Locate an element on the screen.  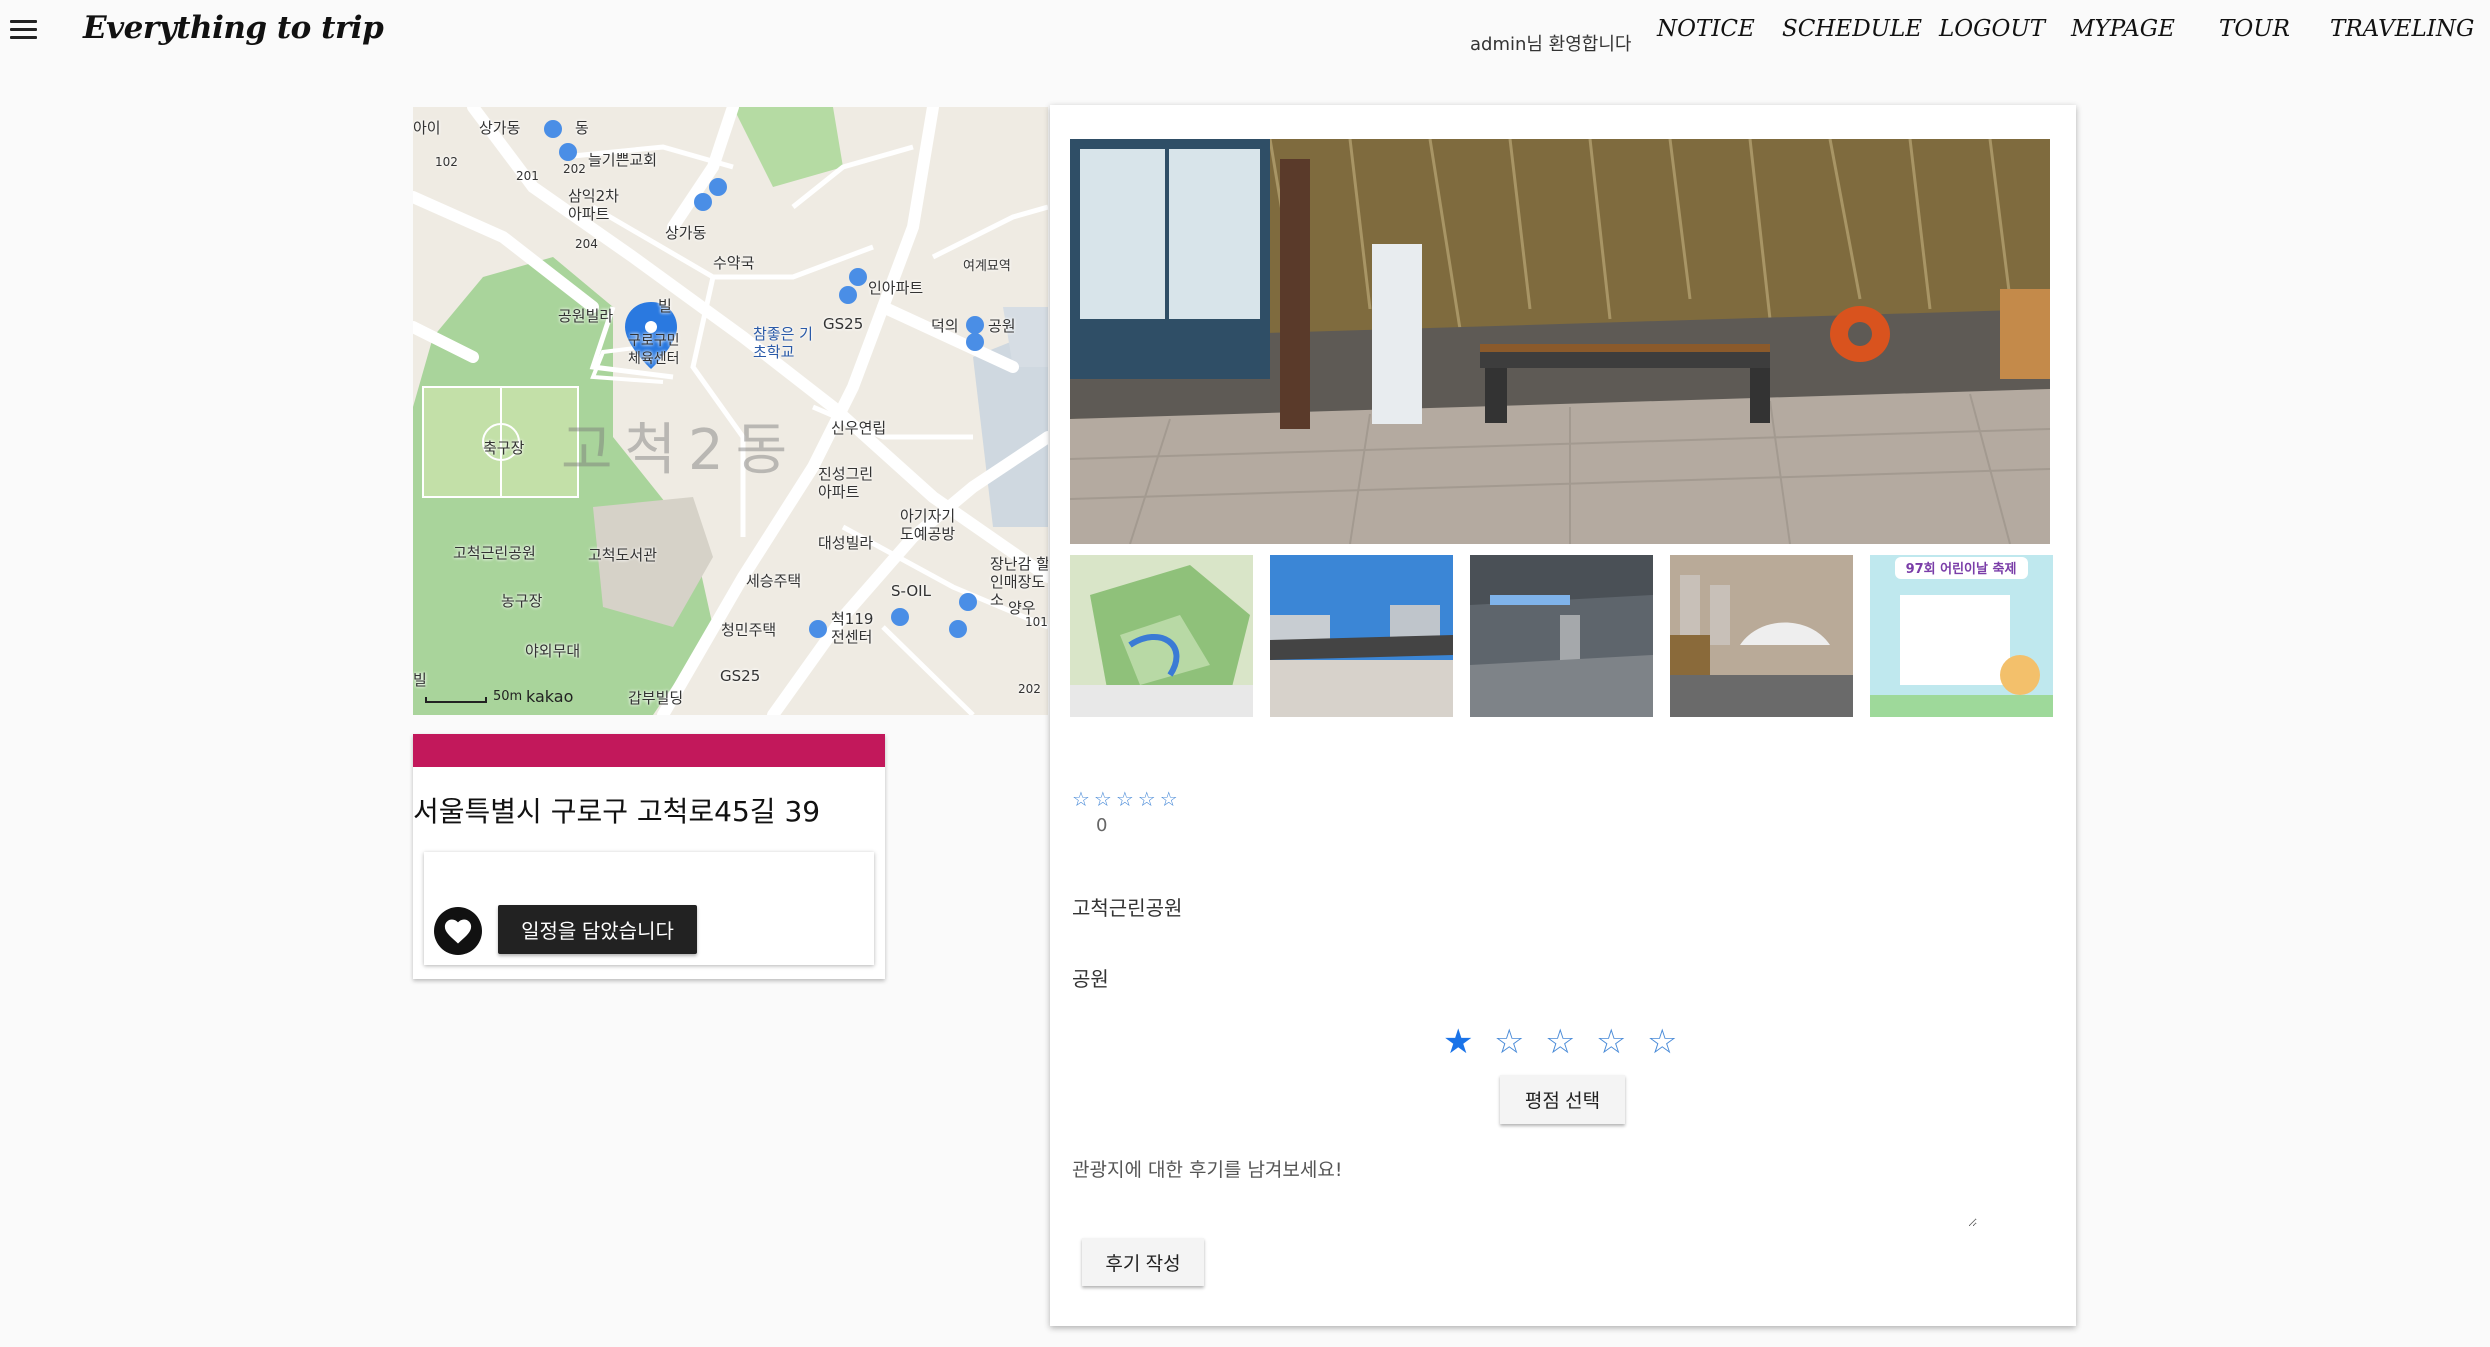
map-label: 축구장 is located at coordinates (504, 448).